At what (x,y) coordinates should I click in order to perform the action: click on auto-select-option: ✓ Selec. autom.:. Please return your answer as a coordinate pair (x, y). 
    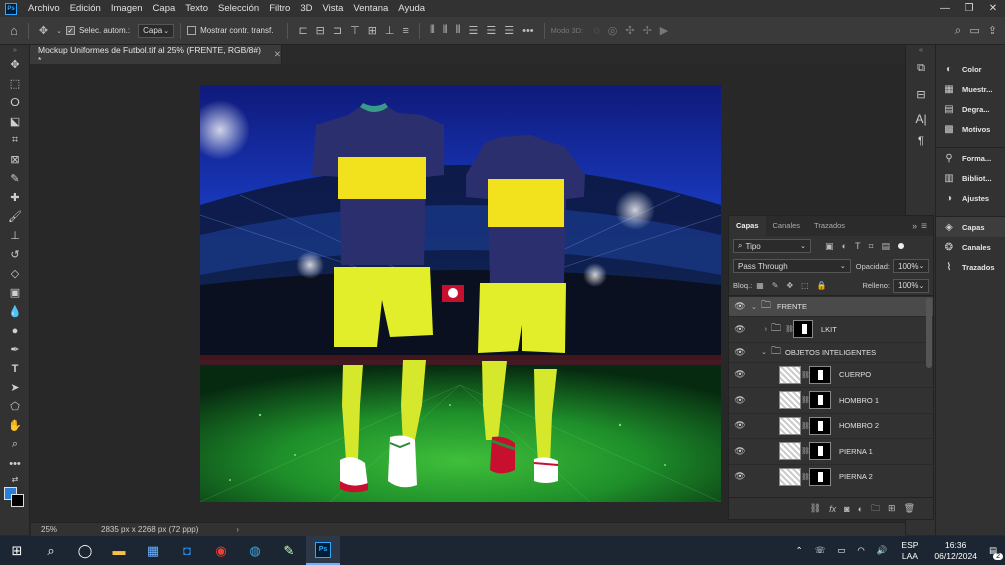
    Looking at the image, I should click on (97, 30).